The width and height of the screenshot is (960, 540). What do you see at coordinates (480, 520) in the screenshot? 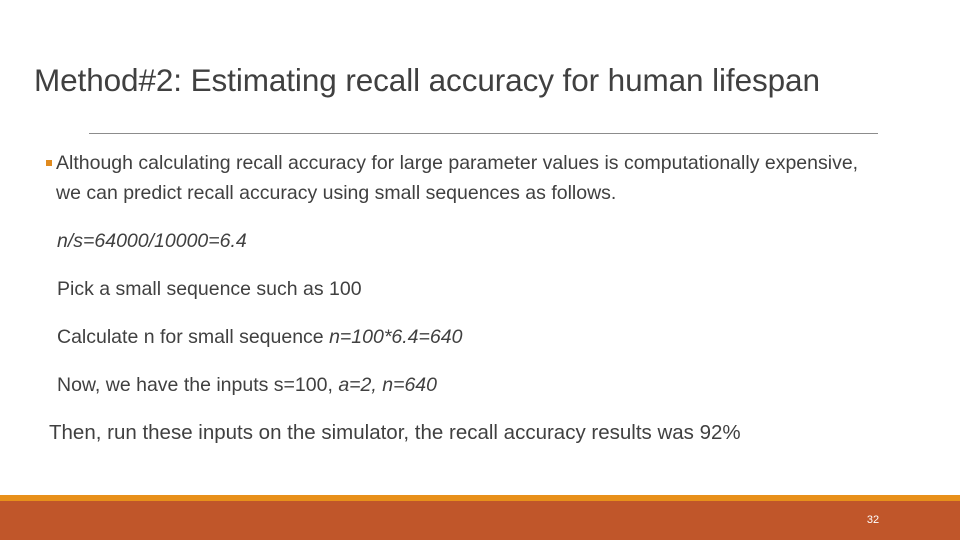
I see `footer-bar` at bounding box center [480, 520].